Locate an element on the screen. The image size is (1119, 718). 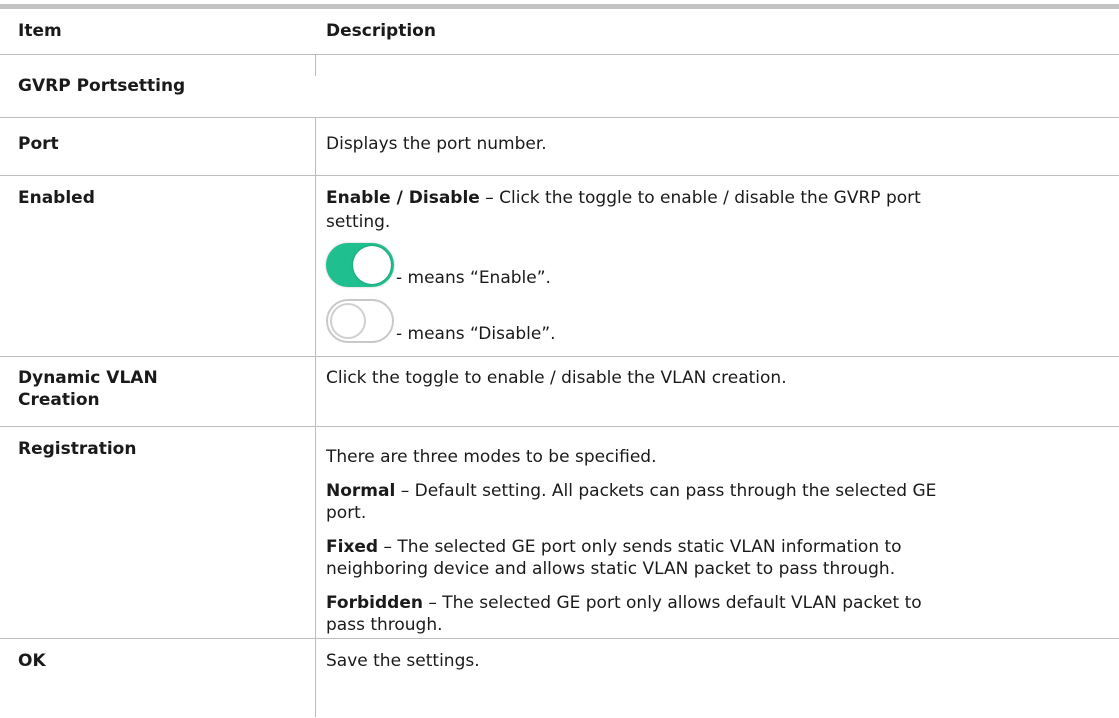
column-divider-header is located at coordinates (315, 65).